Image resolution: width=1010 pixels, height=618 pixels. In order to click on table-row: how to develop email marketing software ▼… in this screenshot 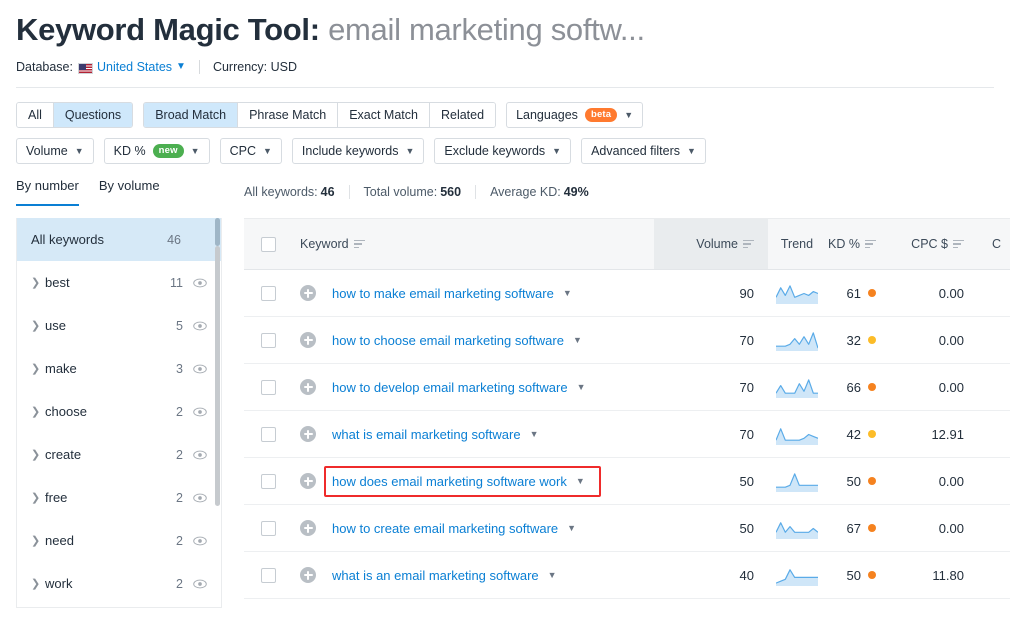, I will do `click(627, 387)`.